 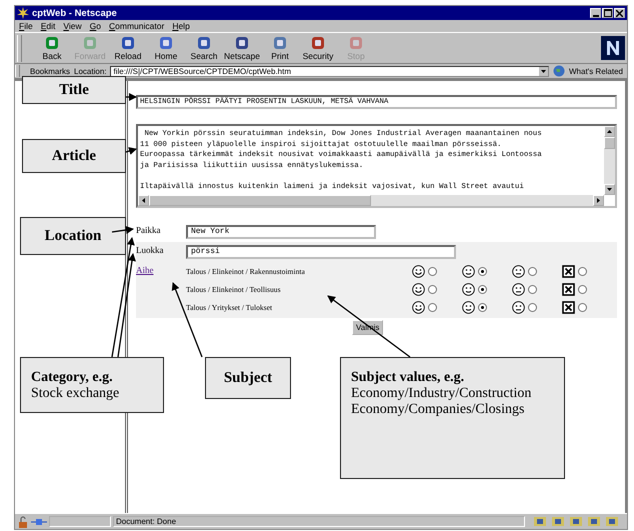 I want to click on bookmarks-button: Bookmarks, so click(x=50, y=71).